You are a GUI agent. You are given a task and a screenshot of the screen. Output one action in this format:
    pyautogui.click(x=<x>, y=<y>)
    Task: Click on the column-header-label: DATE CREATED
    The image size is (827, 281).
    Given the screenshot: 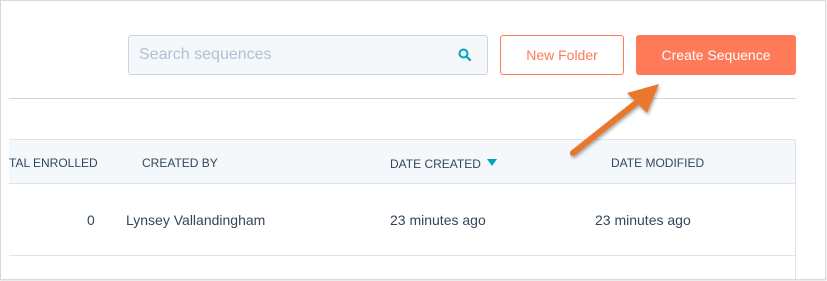 What is the action you would take?
    pyautogui.click(x=435, y=164)
    